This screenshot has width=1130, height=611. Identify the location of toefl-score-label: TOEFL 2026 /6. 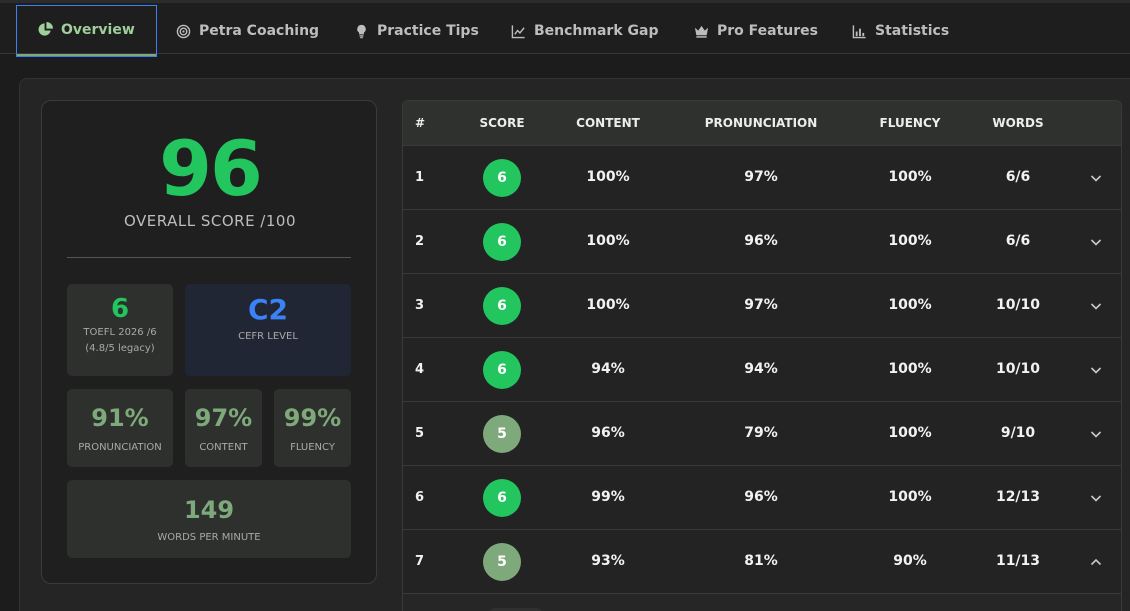
(120, 332).